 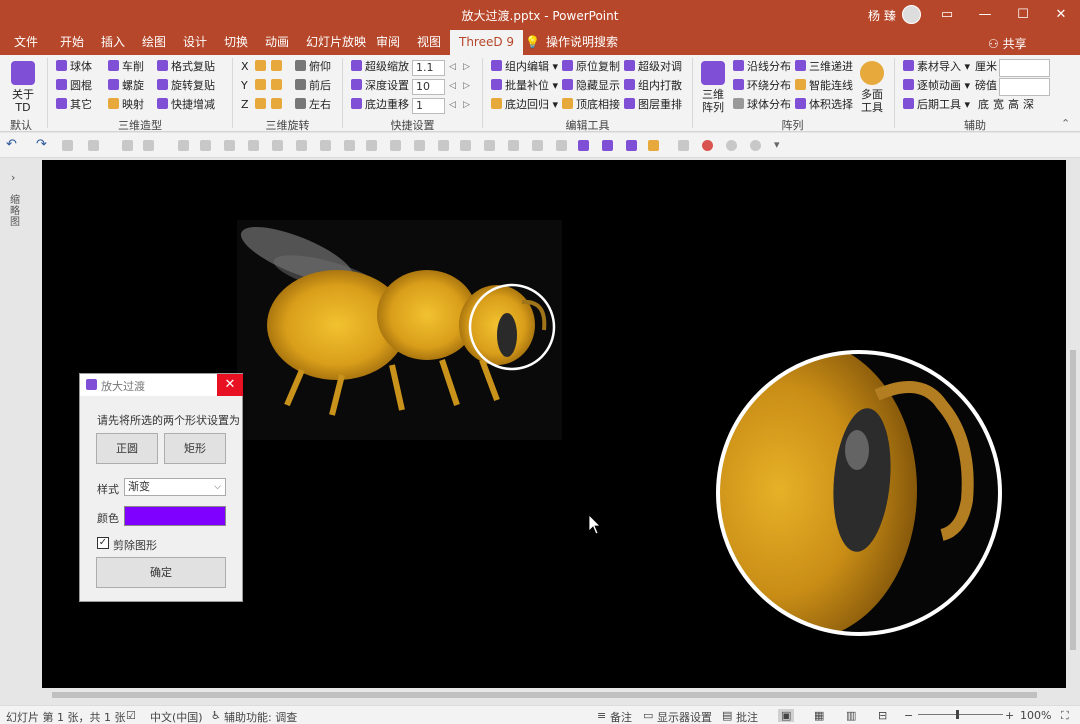 What do you see at coordinates (936, 105) in the screenshot?
I see `post-tools-button: 后期工具 ▾` at bounding box center [936, 105].